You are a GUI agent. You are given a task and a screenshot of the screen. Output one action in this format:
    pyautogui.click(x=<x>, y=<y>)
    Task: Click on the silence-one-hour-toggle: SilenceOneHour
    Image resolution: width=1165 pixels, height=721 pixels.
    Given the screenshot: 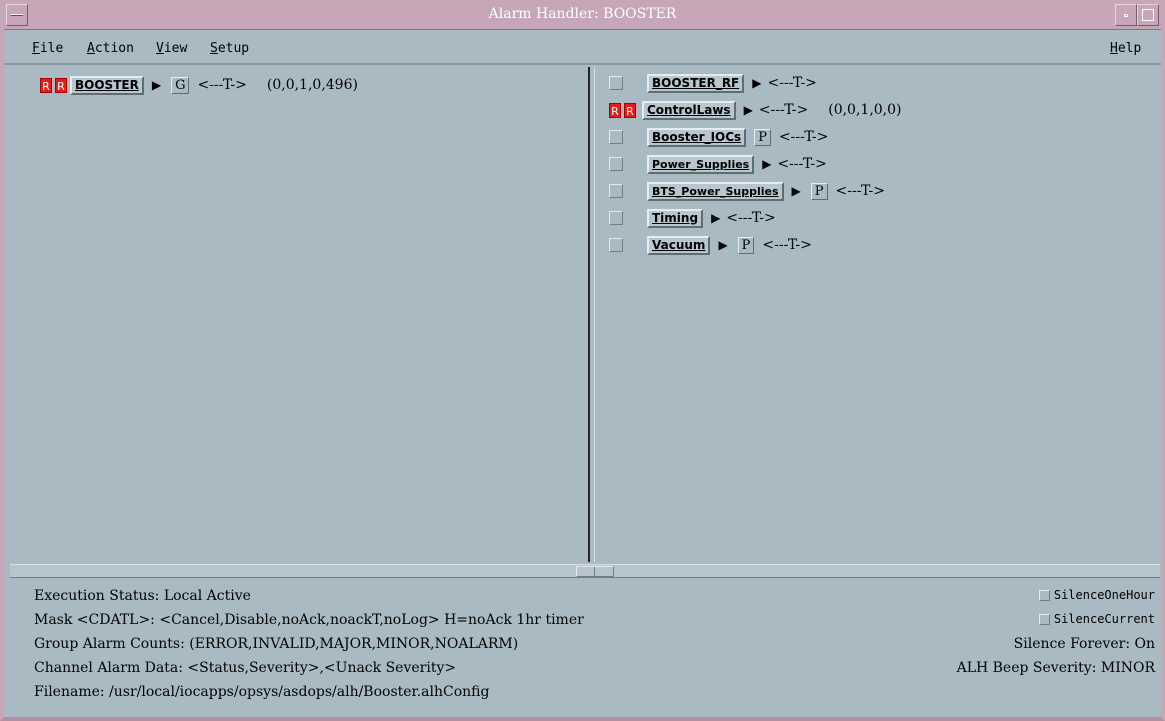 What is the action you would take?
    pyautogui.click(x=1096, y=596)
    